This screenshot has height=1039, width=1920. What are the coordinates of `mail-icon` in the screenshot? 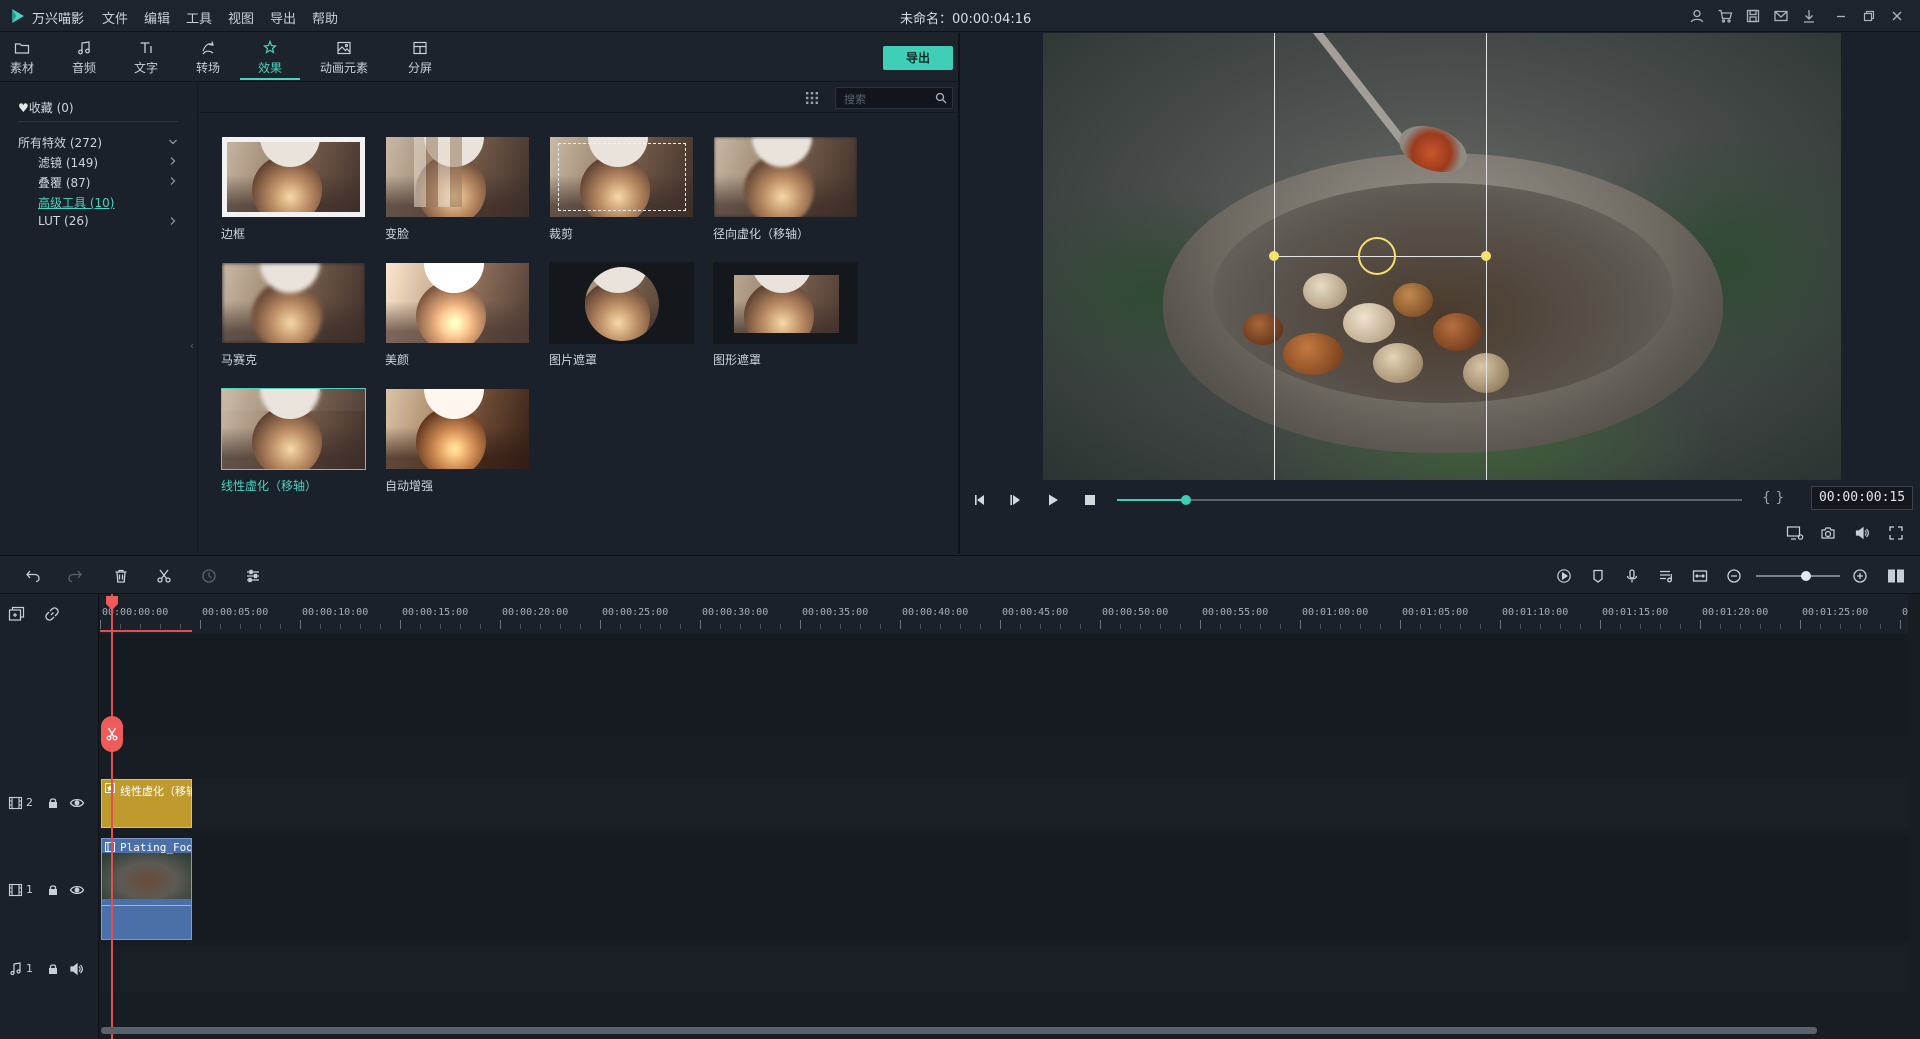 It's located at (1781, 16).